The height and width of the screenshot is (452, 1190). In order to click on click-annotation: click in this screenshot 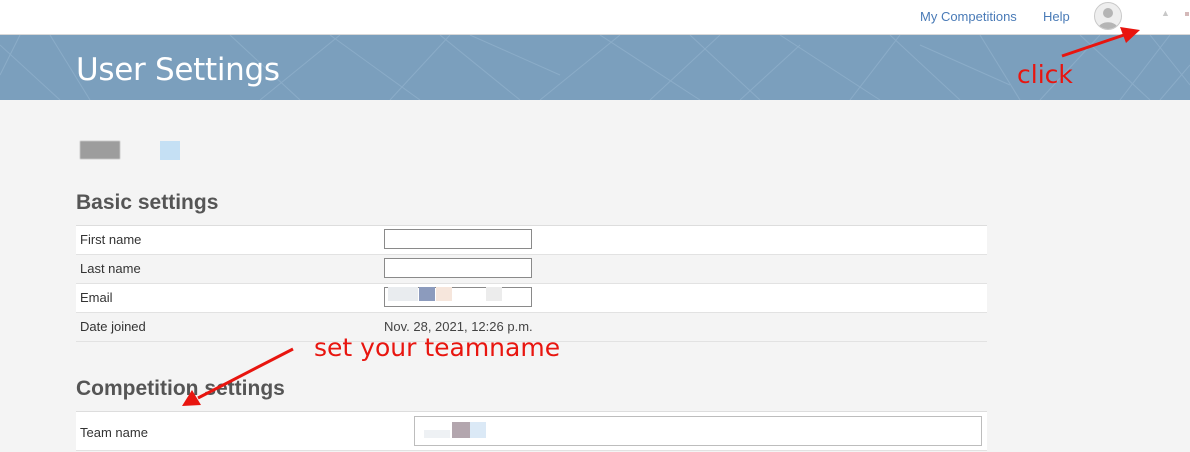, I will do `click(1045, 74)`.